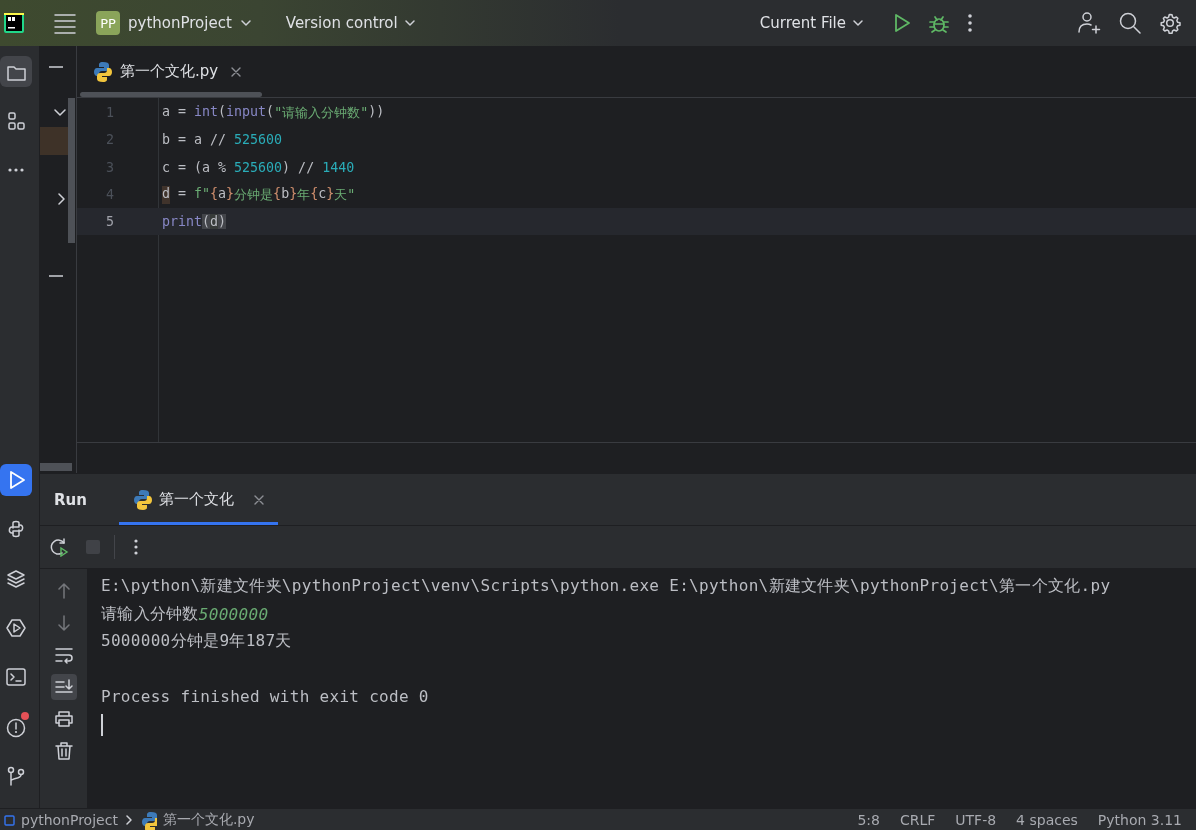 Image resolution: width=1196 pixels, height=830 pixels. I want to click on soft-wrap-icon, so click(63, 655).